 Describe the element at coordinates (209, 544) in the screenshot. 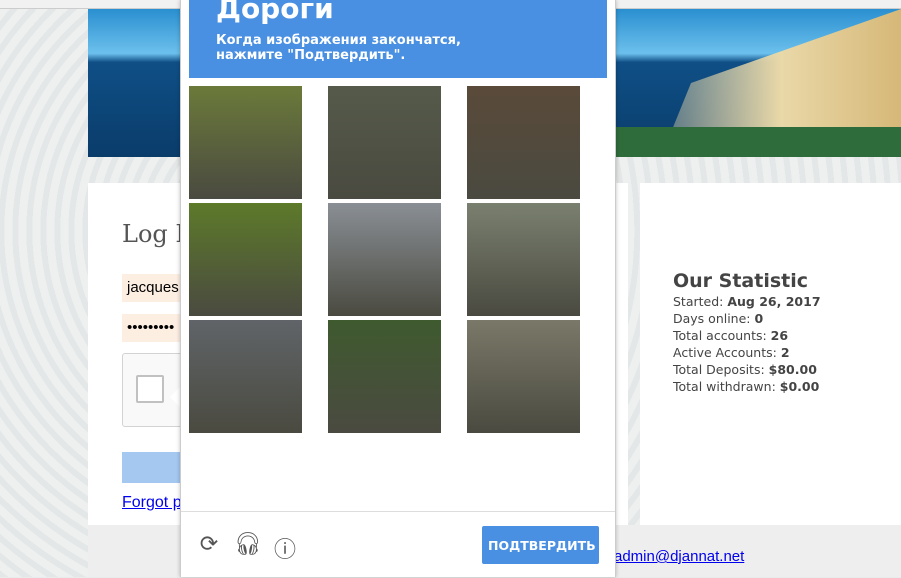

I see `reload-icon: ⟳` at that location.